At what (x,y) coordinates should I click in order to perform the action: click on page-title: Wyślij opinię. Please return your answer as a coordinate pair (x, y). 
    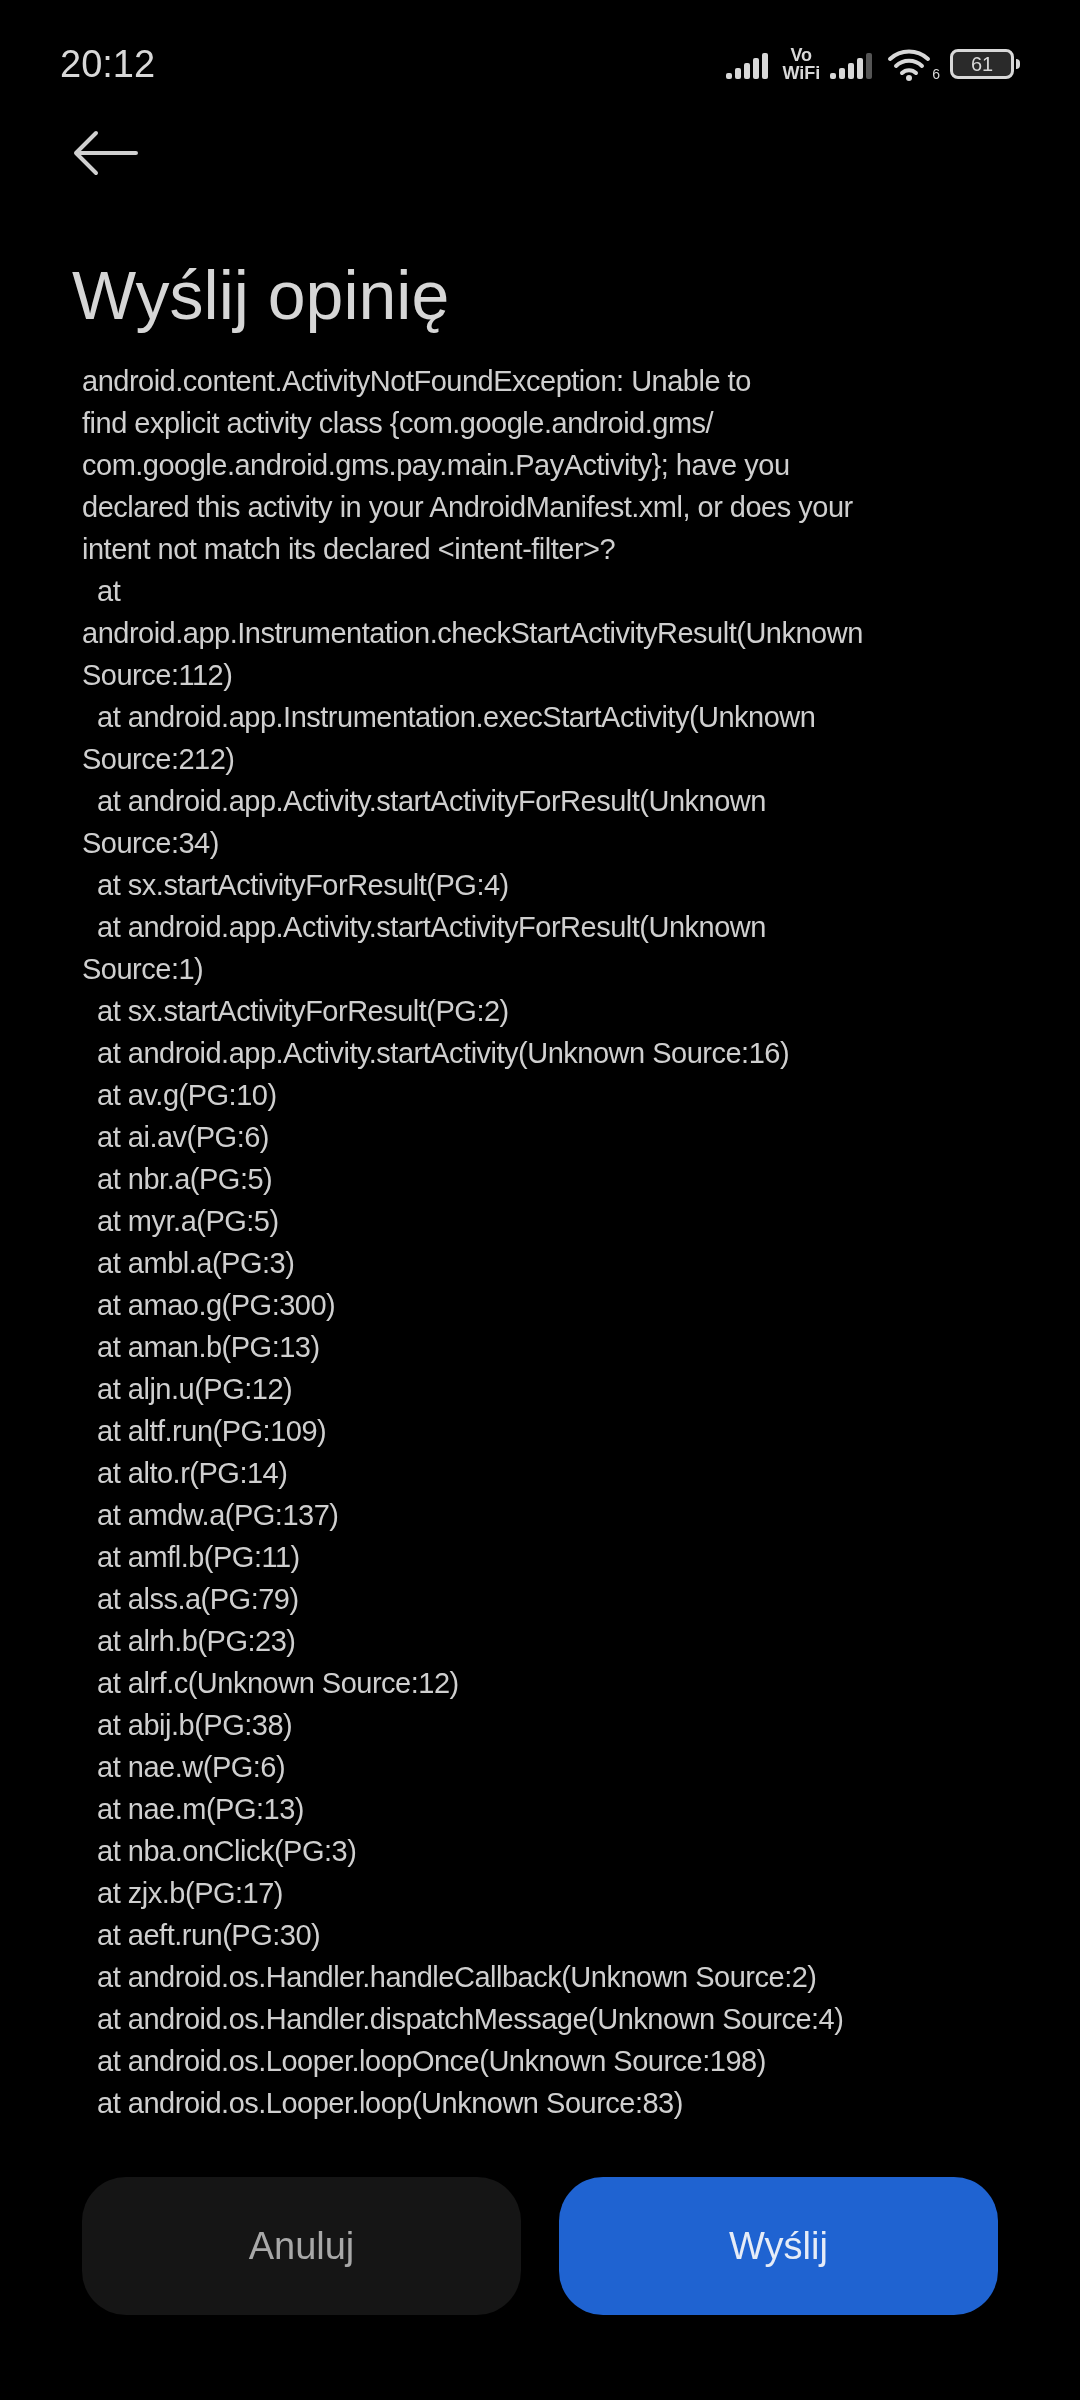
    Looking at the image, I should click on (261, 295).